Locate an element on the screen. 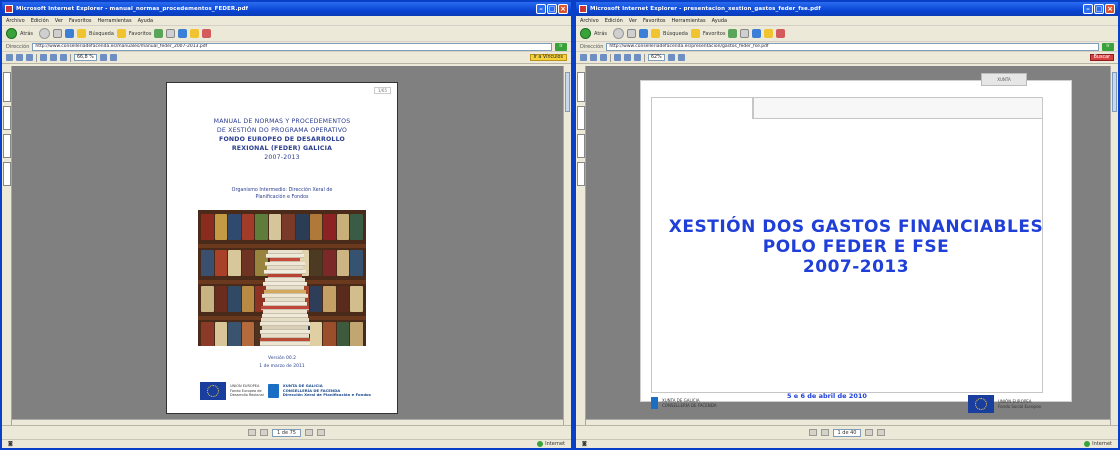 The width and height of the screenshot is (1120, 450). zoom-field: 62% is located at coordinates (656, 57).